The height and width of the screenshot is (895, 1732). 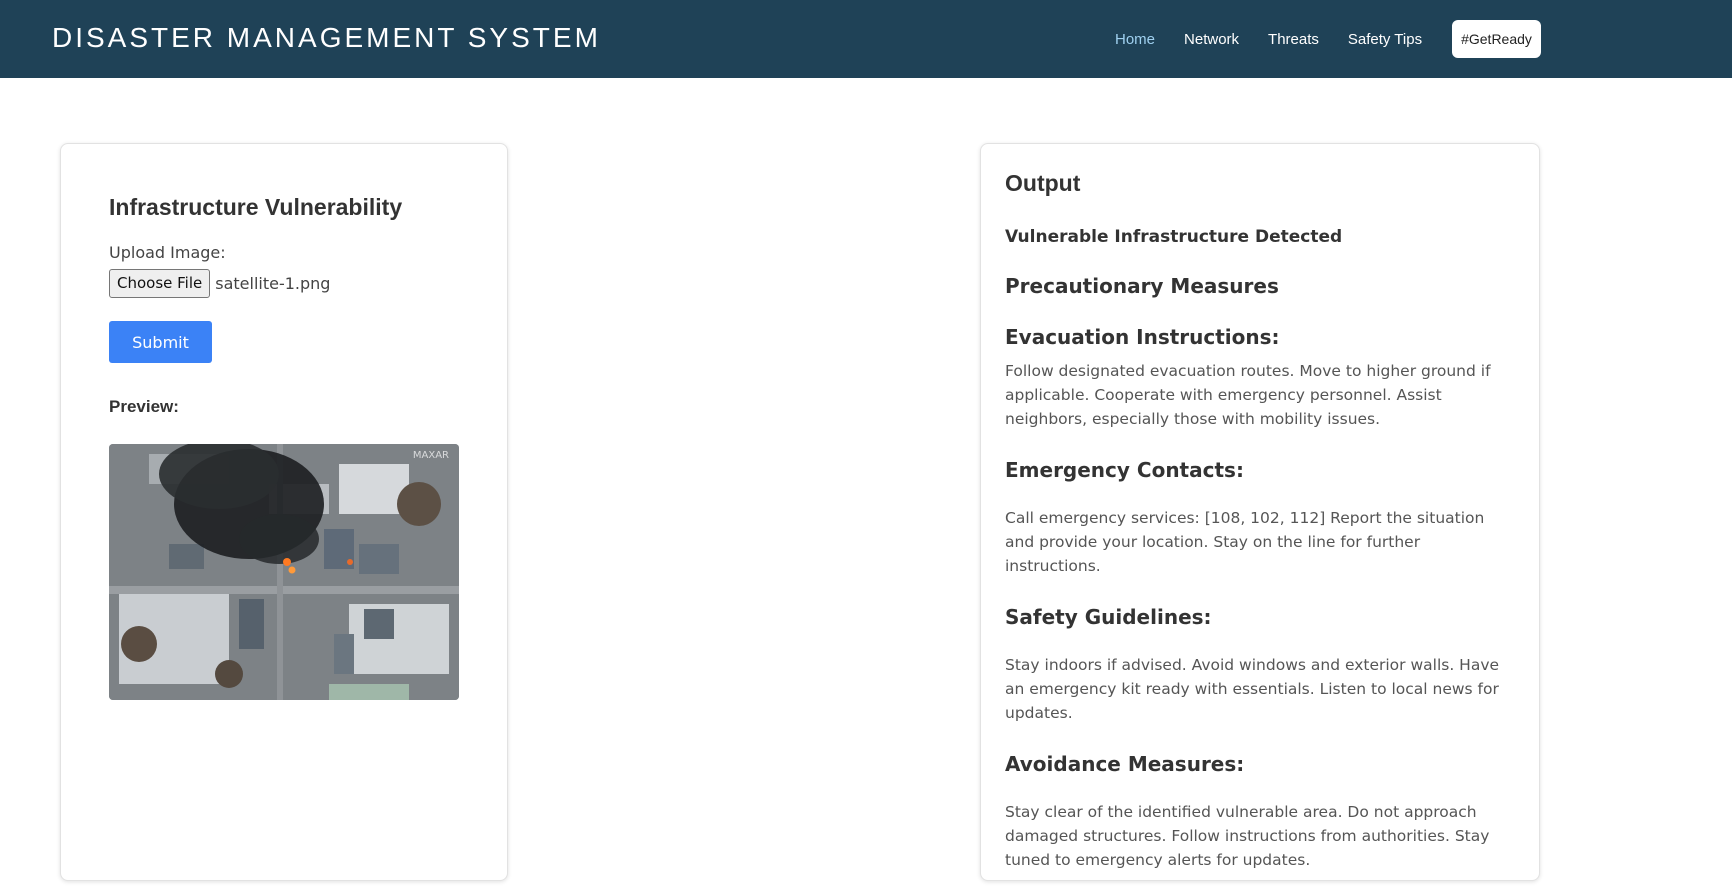 What do you see at coordinates (1174, 237) in the screenshot?
I see `detection-result: Vulnerable Infrastructure Detected` at bounding box center [1174, 237].